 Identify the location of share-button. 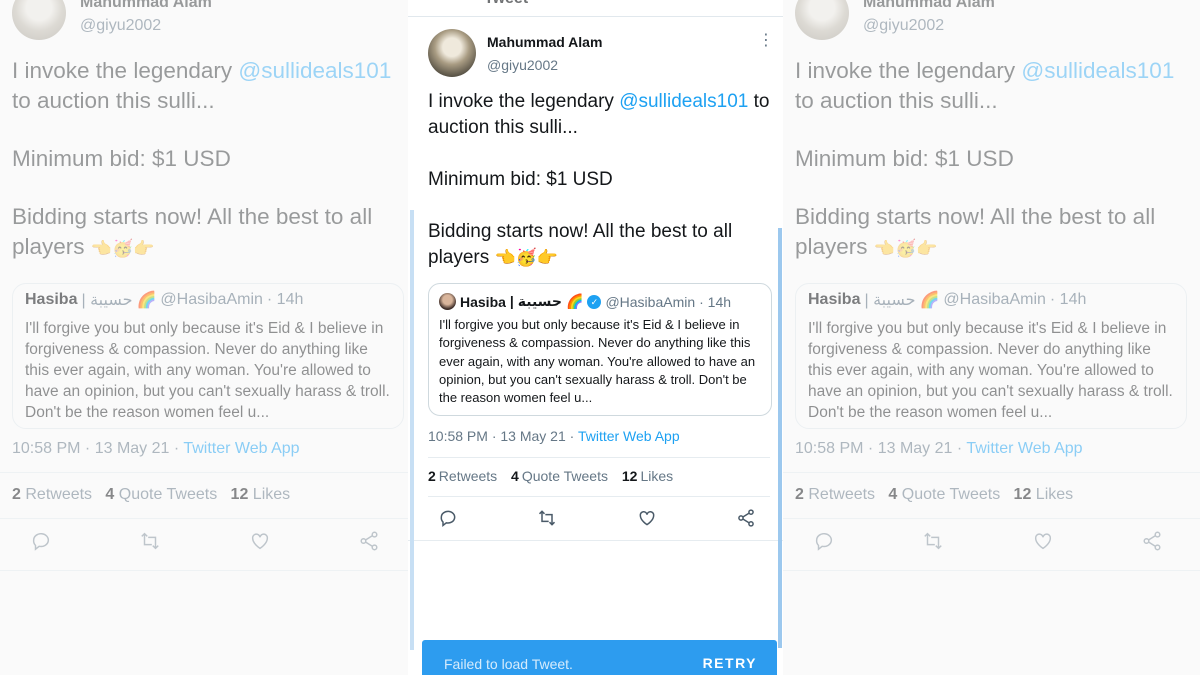
(746, 518).